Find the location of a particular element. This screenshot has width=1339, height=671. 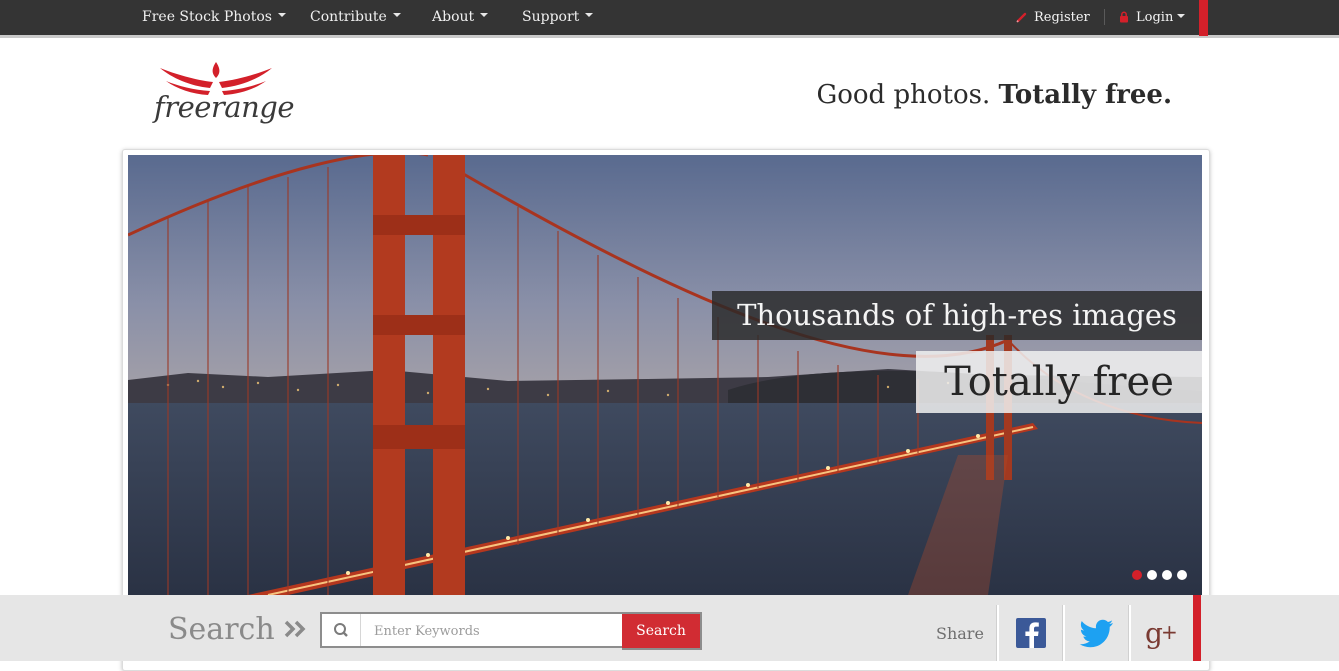

login-label: Login is located at coordinates (1155, 17).